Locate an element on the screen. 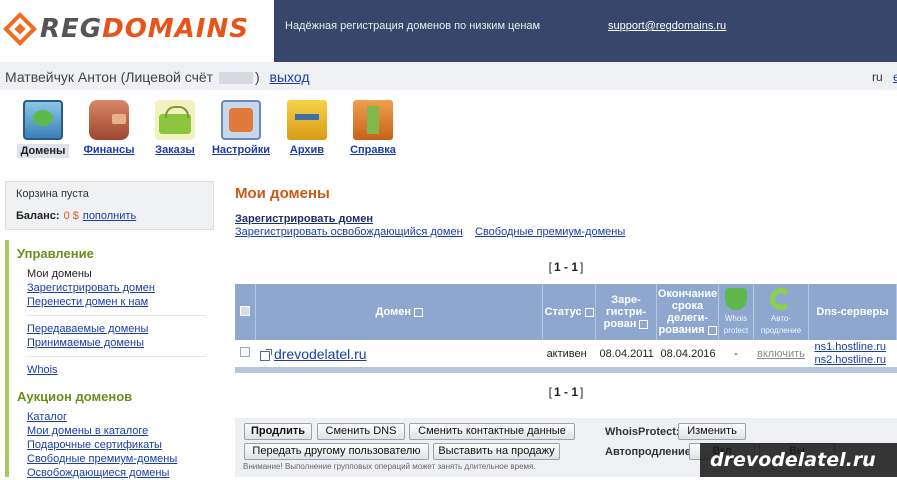  status-cell: активен is located at coordinates (569, 356).